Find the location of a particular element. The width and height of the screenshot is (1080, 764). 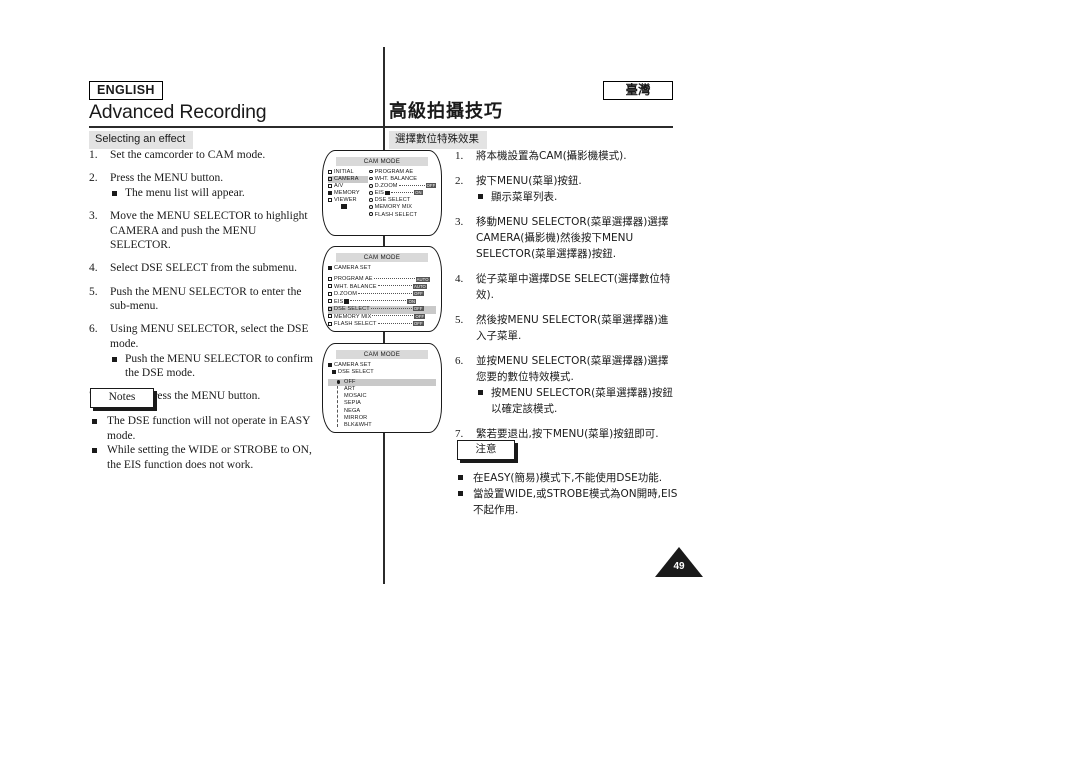

menu-item: FLASH SELECT is located at coordinates (403, 215).